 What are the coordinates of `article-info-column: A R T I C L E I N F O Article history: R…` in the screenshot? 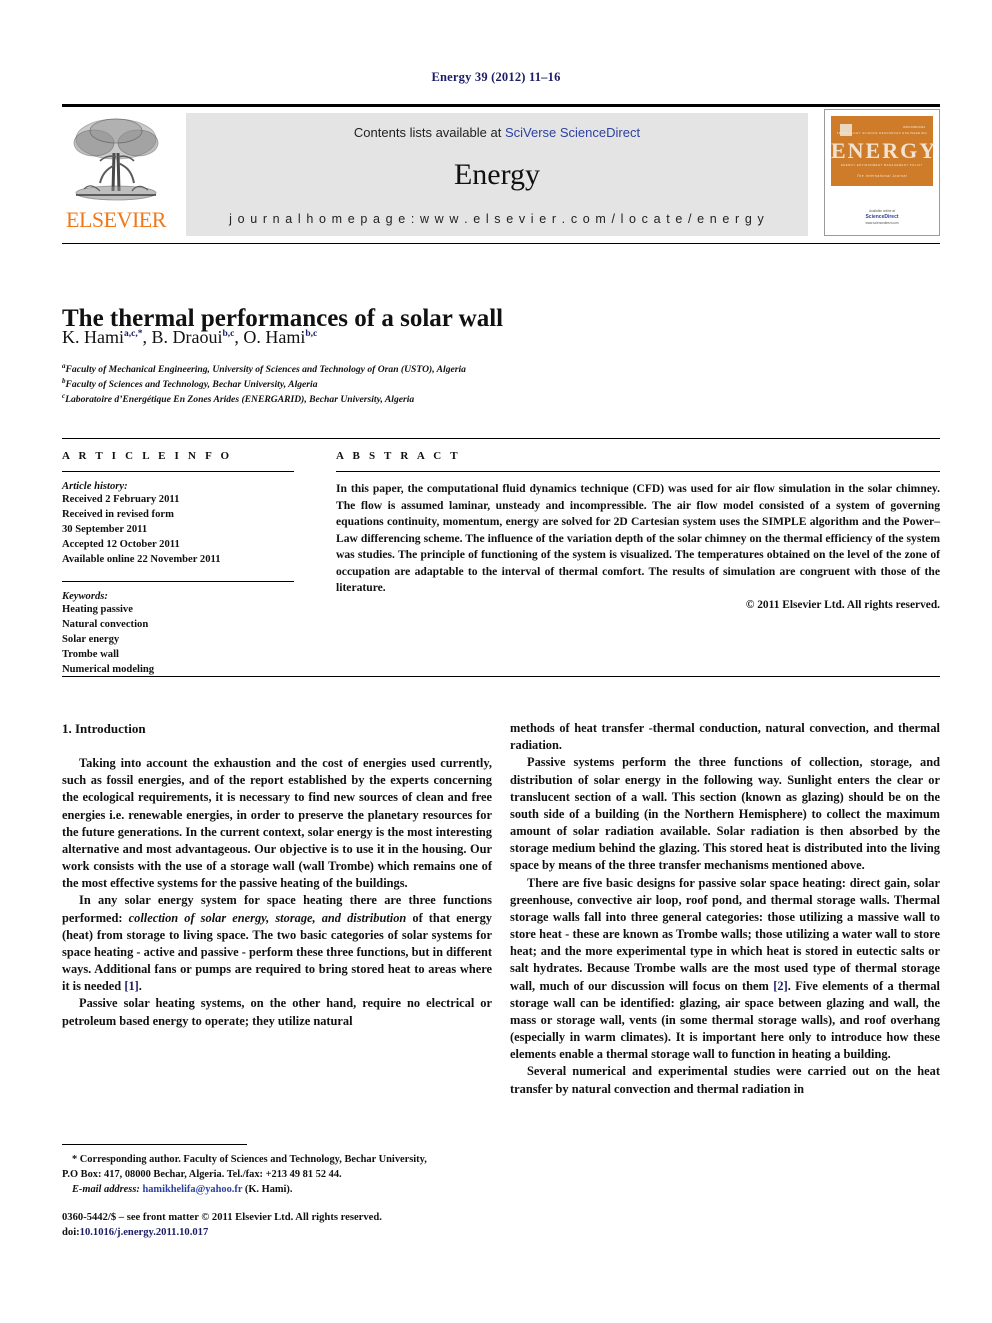 It's located at (178, 563).